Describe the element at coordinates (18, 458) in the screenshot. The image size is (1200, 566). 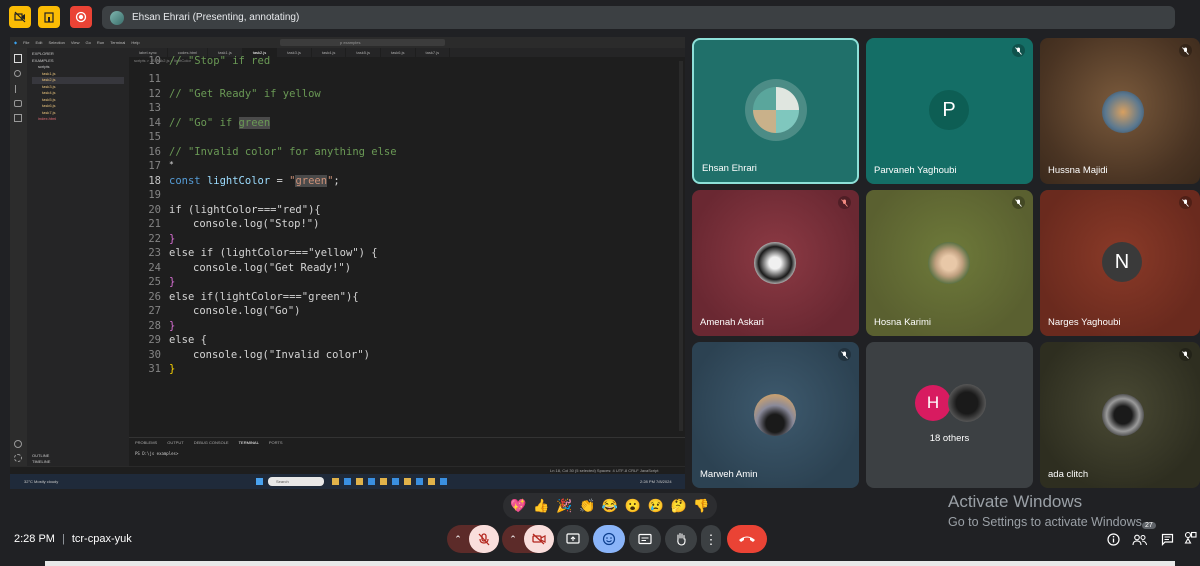
I see `settings-gear-icon` at that location.